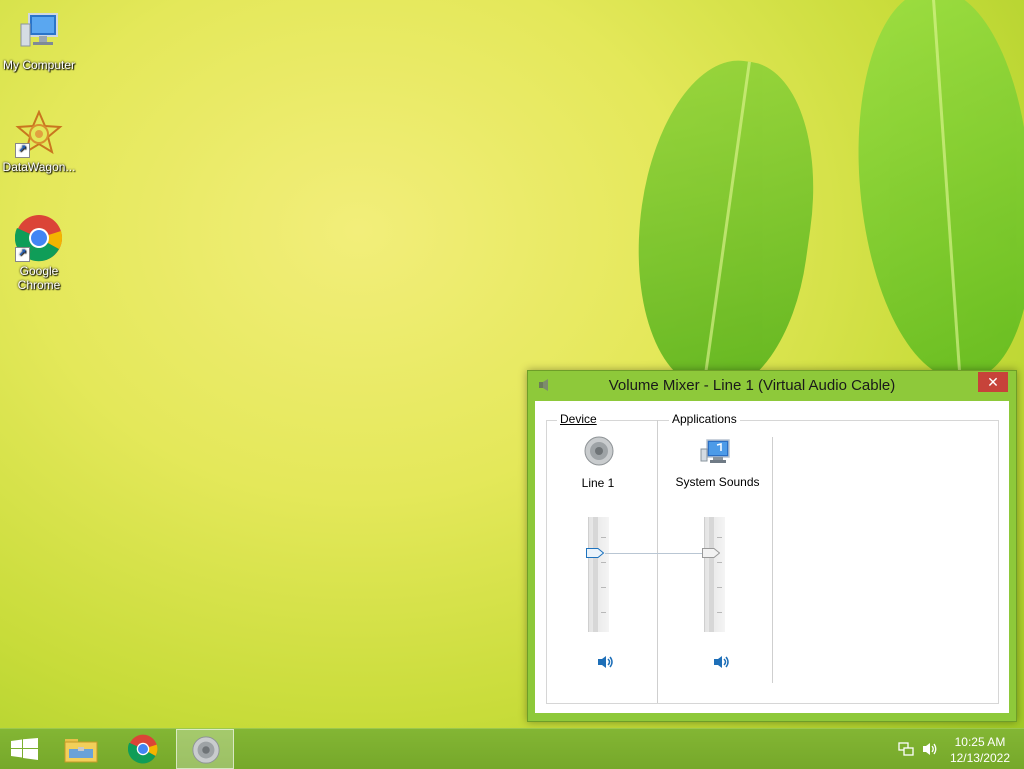 This screenshot has height=769, width=1024. I want to click on channel-name: Line 1, so click(598, 483).